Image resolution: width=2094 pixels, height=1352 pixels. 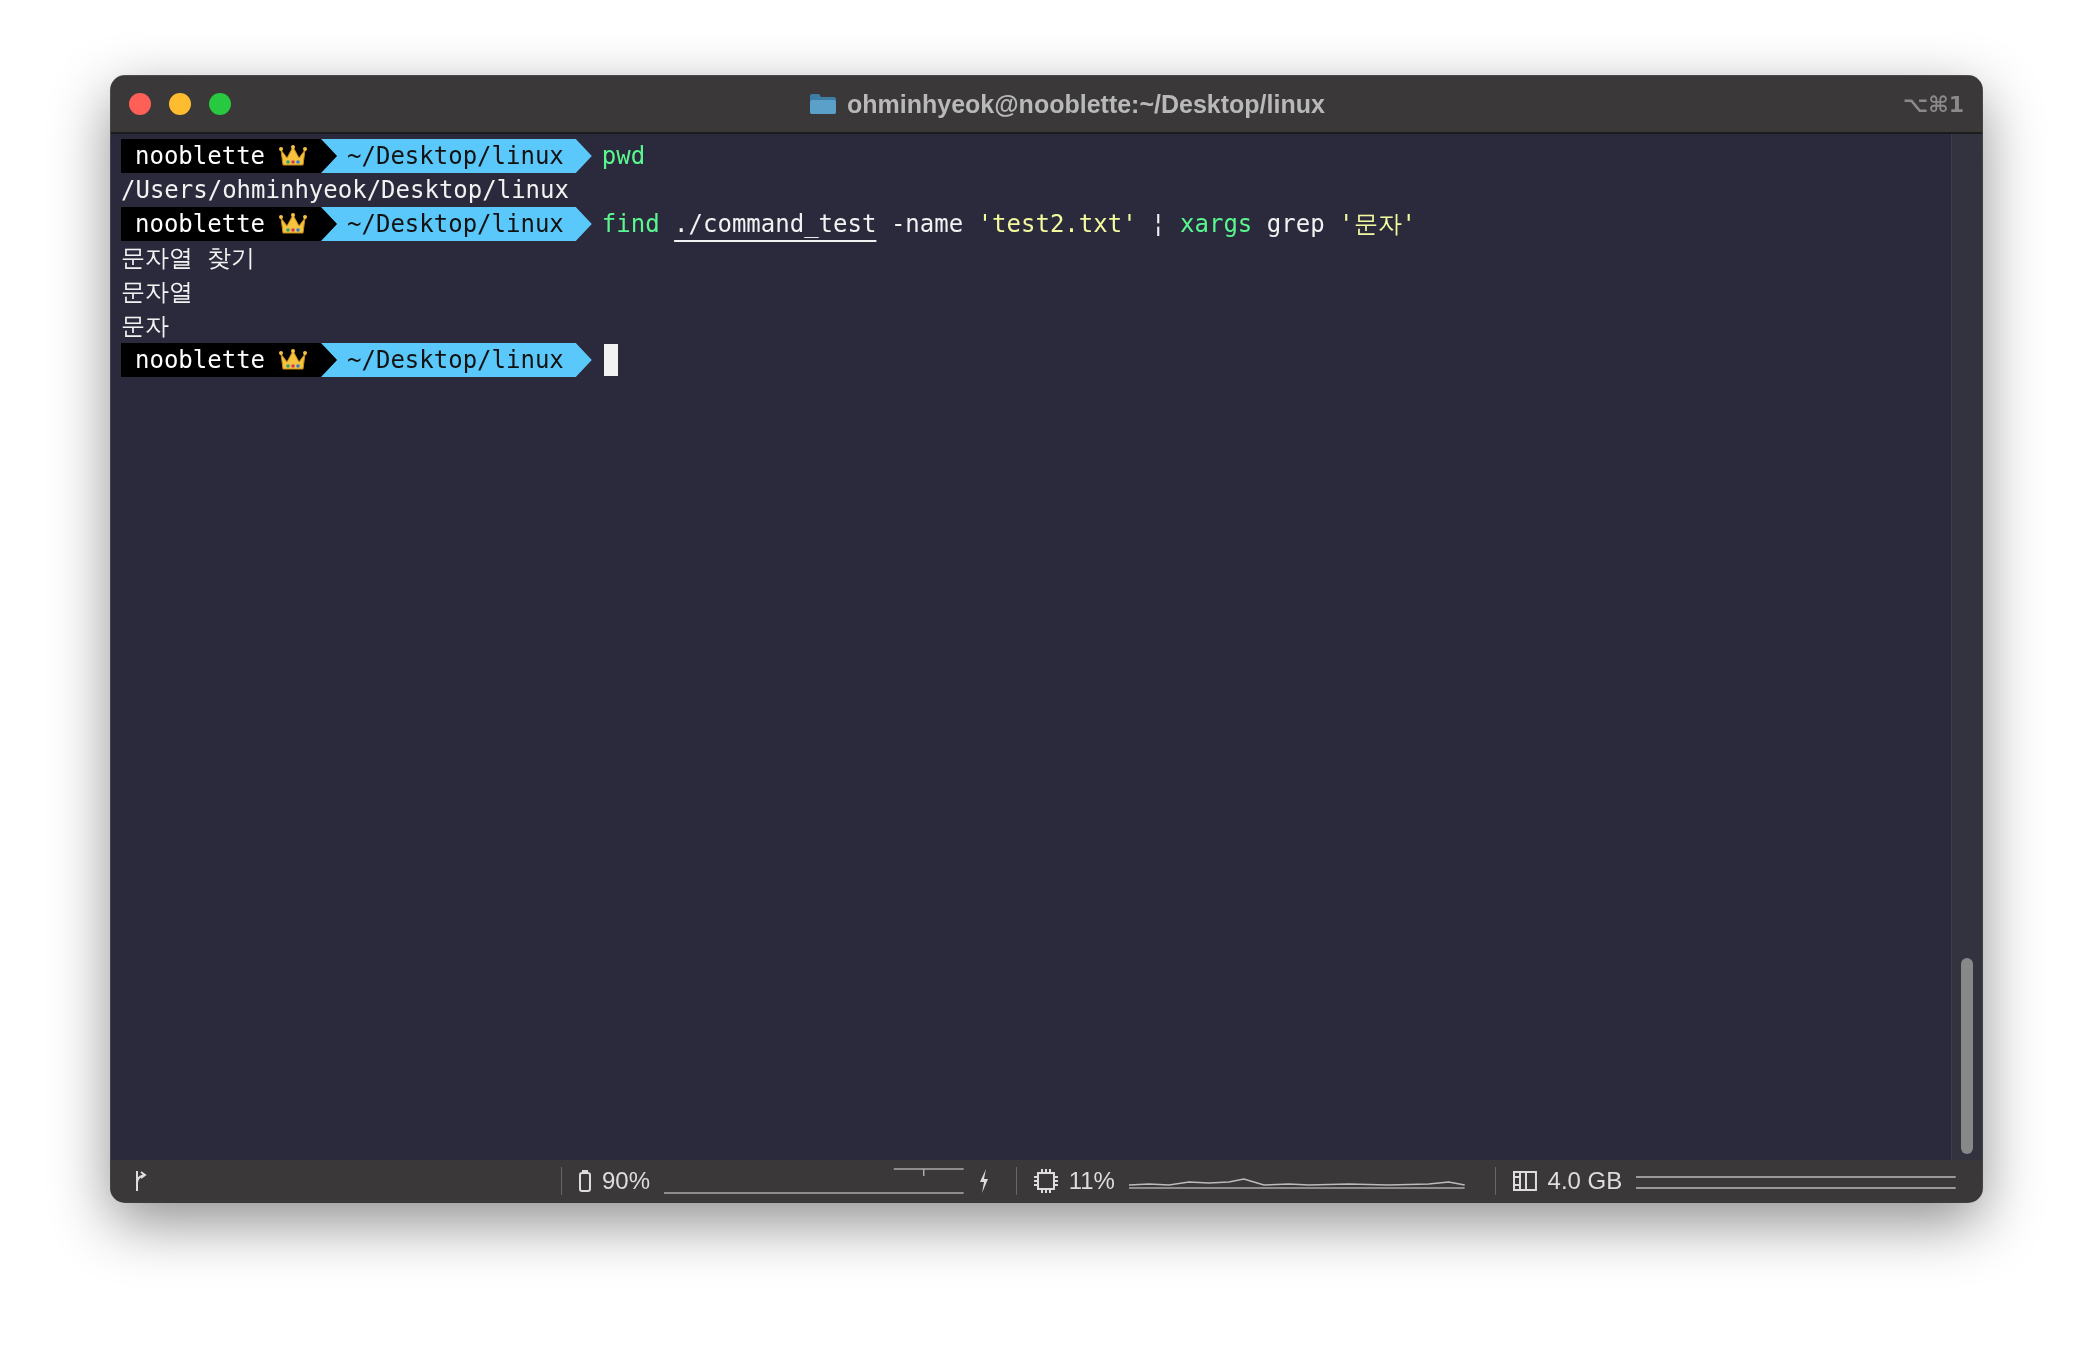 I want to click on command-token: ¦, so click(x=1158, y=224).